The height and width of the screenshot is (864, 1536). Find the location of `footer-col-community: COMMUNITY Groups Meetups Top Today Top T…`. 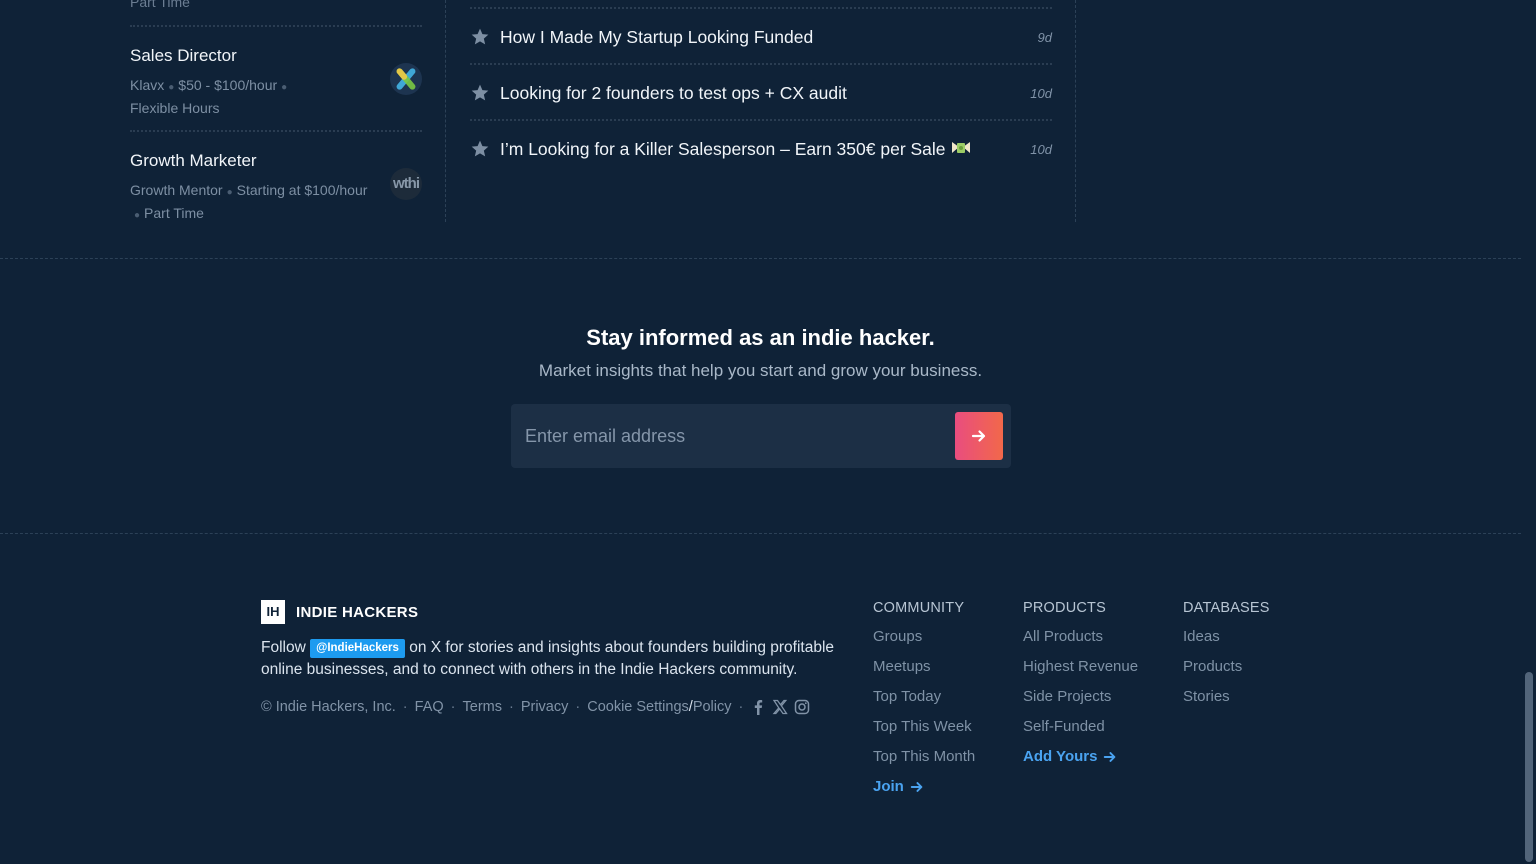

footer-col-community: COMMUNITY Groups Meetups Top Today Top T… is located at coordinates (924, 697).